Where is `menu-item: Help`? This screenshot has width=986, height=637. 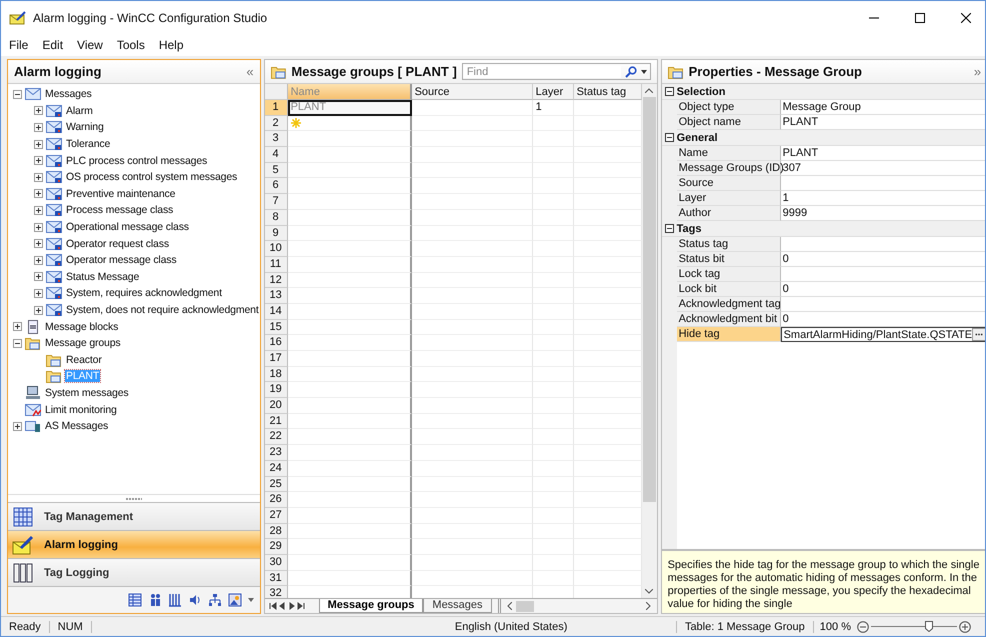
menu-item: Help is located at coordinates (171, 45).